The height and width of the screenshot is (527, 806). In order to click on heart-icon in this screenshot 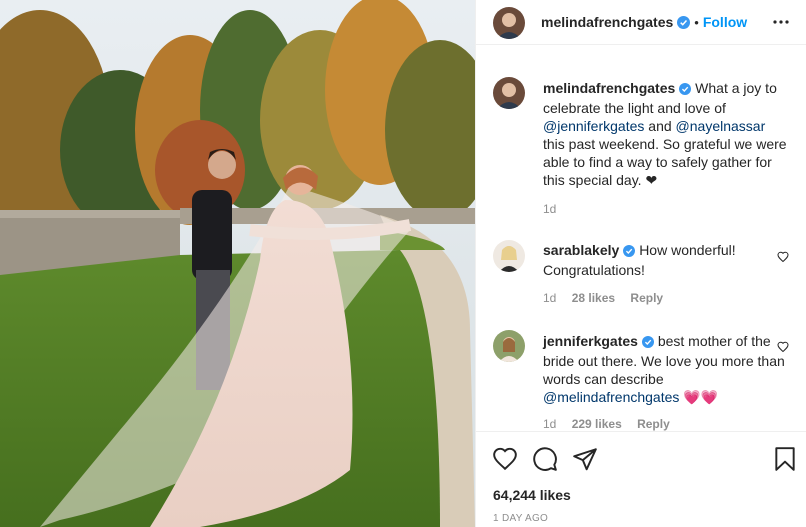, I will do `click(505, 459)`.